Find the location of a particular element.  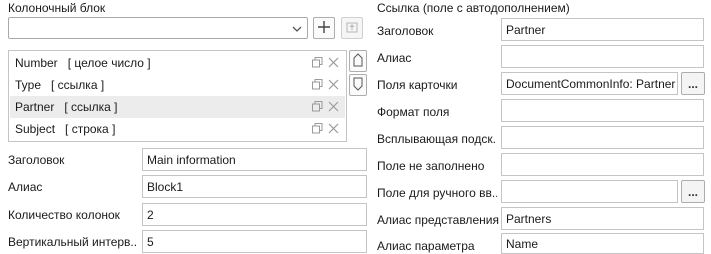

tooltip-input is located at coordinates (602, 137).